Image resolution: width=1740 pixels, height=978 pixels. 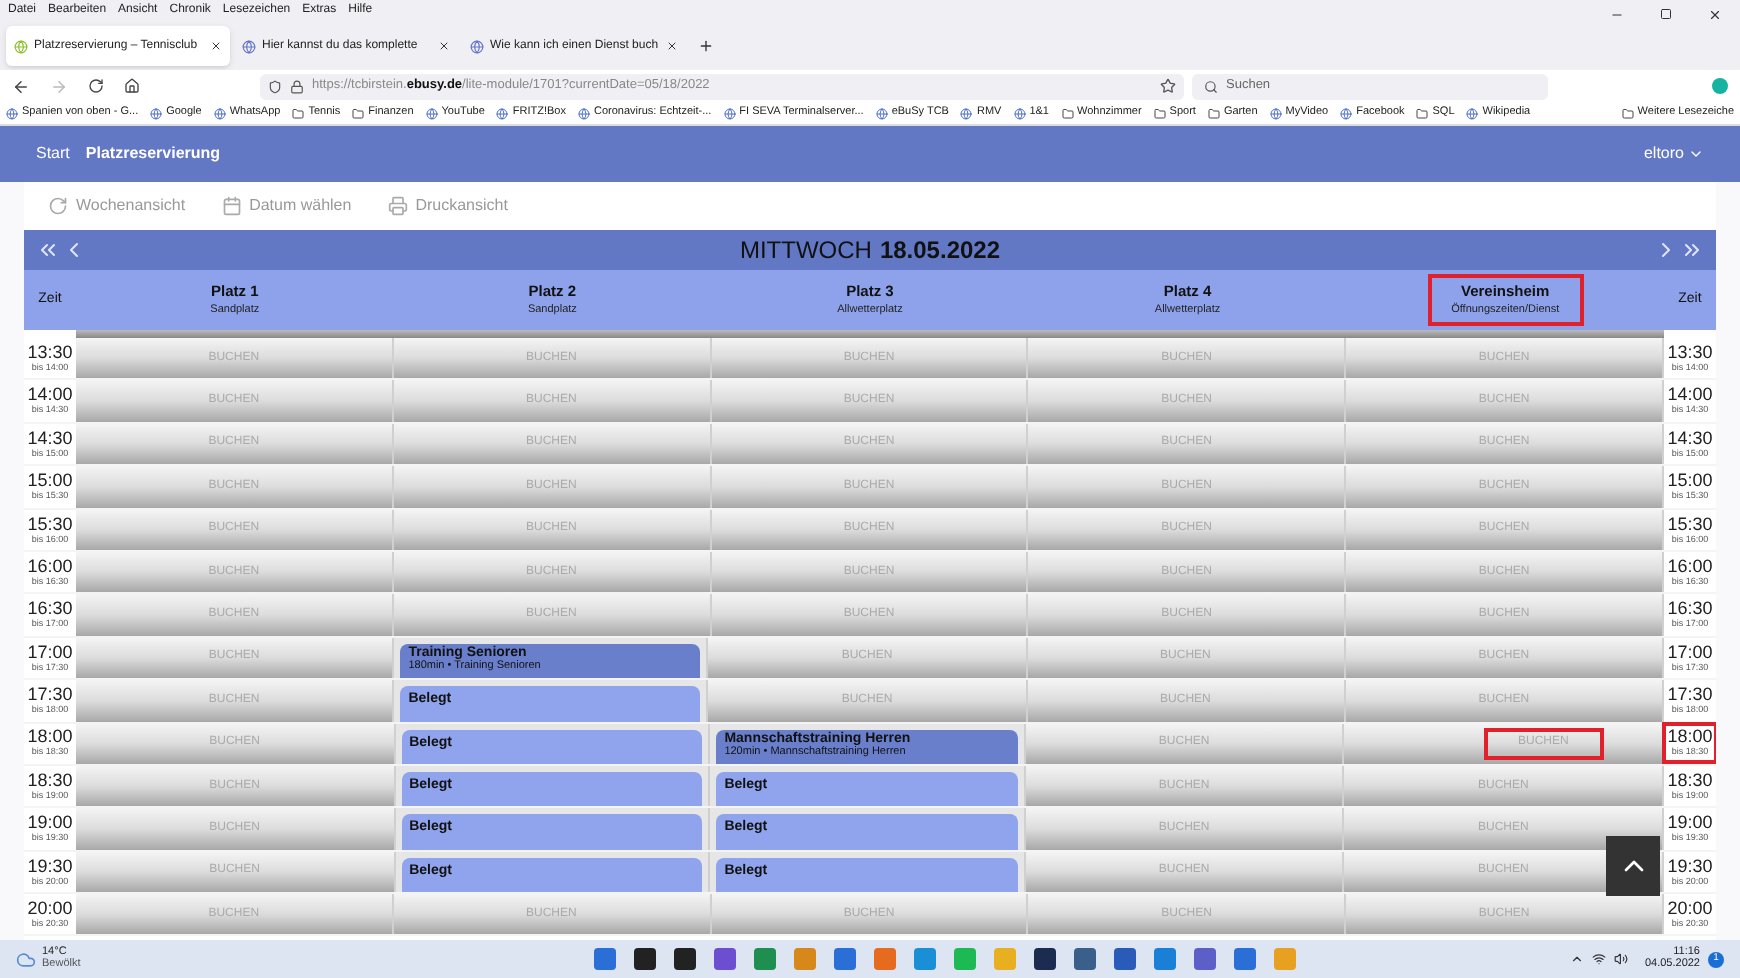 I want to click on caret-icon, so click(x=1696, y=154).